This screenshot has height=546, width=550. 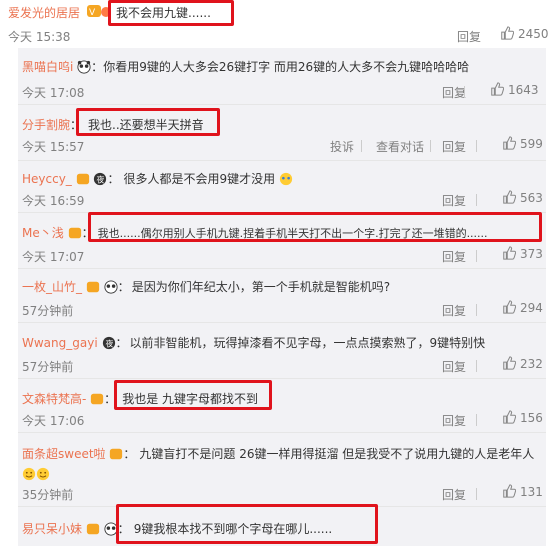 I want to click on comment-username: 面条超sweet啦, so click(x=64, y=454).